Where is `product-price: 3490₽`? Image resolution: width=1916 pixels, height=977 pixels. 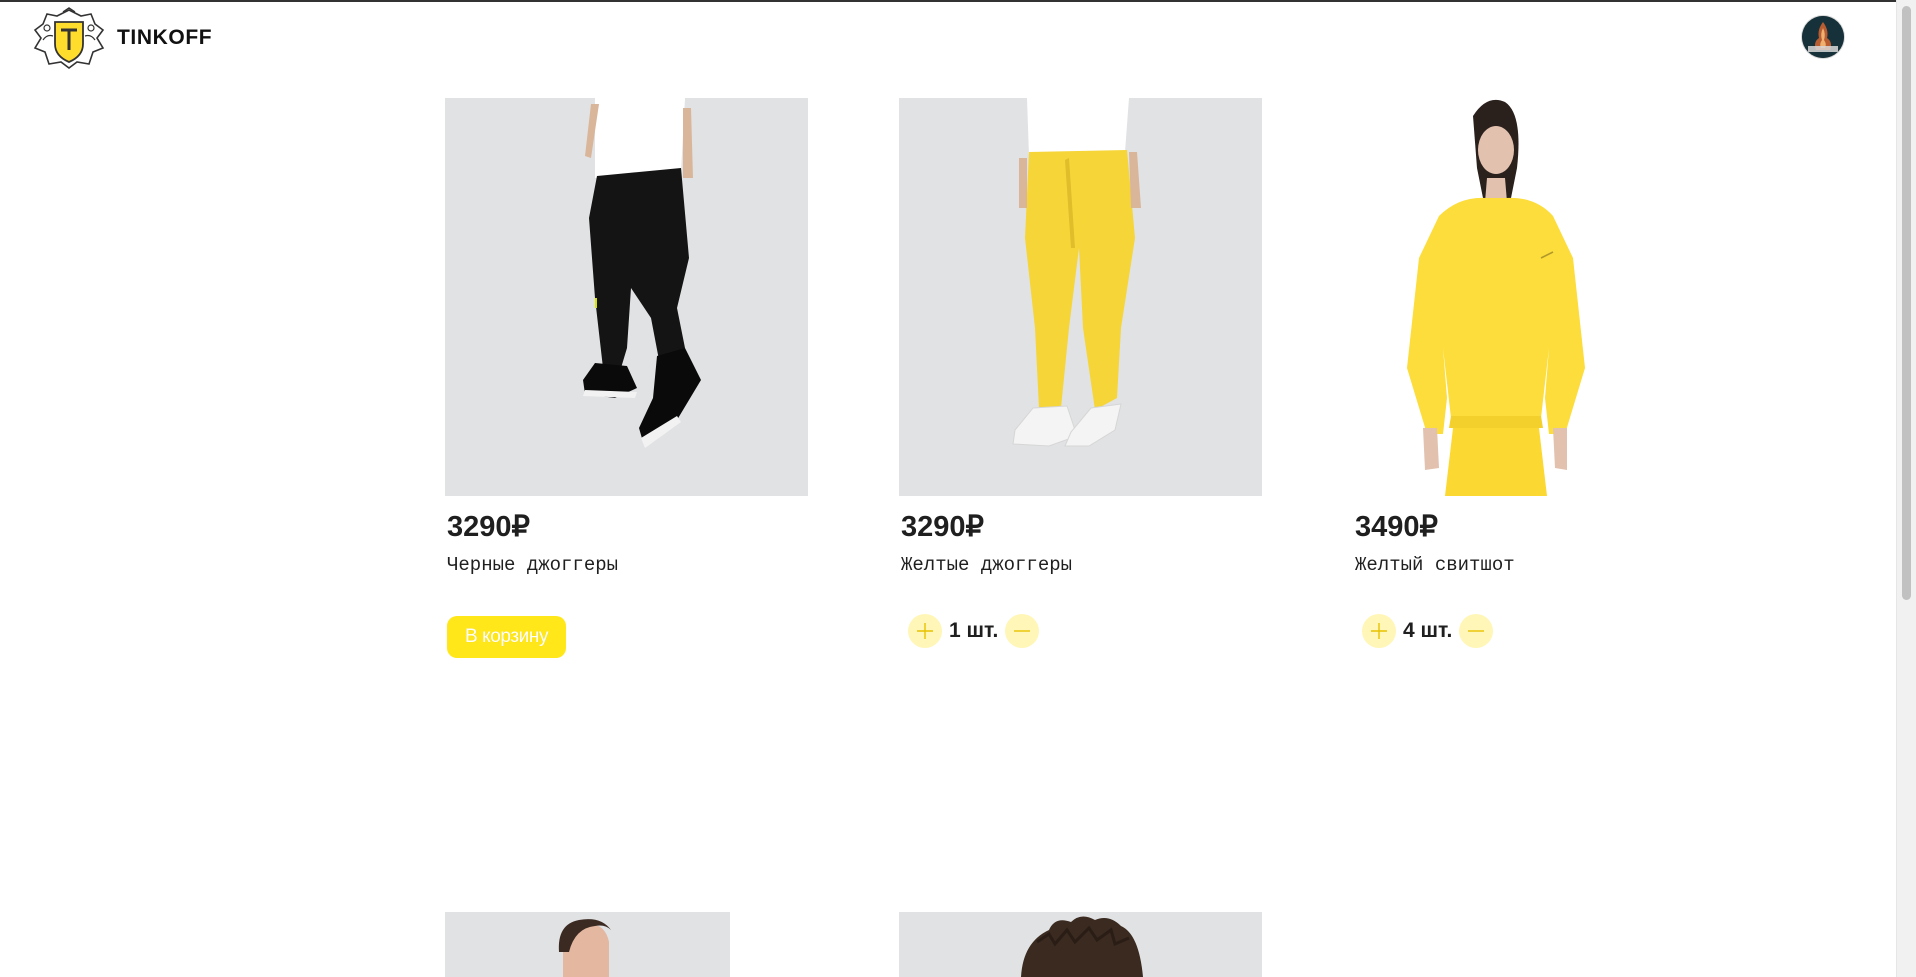
product-price: 3490₽ is located at coordinates (1396, 527).